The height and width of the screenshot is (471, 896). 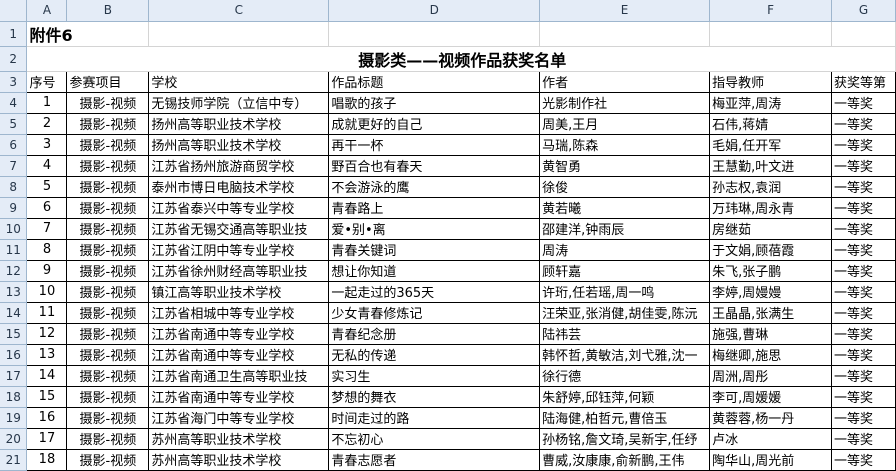 I want to click on header-cell-author: 作者, so click(x=625, y=81).